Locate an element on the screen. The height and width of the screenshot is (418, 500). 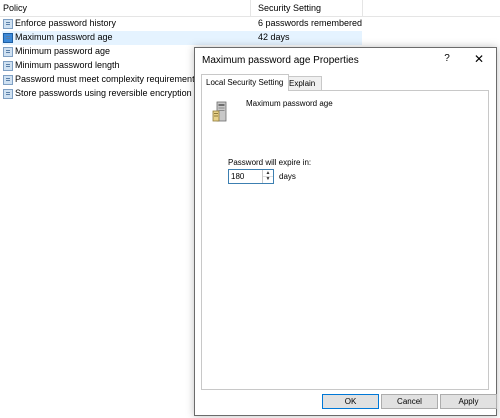
expire-label: Password will expire in: is located at coordinates (270, 162).